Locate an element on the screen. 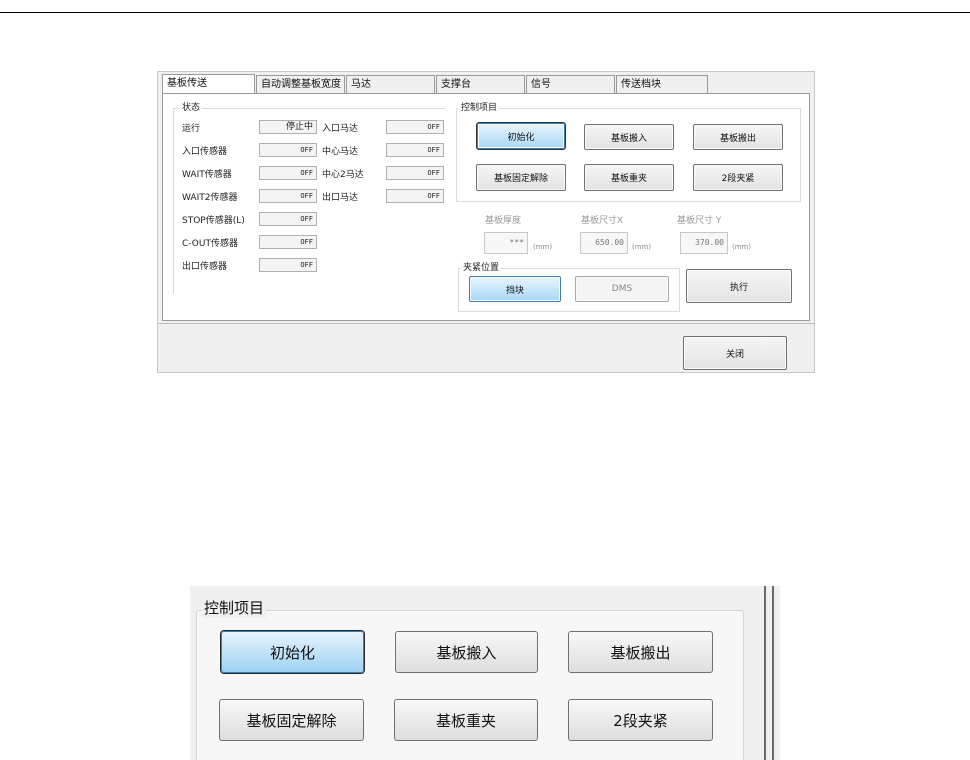 This screenshot has width=970, height=760. control-group-zoom: 控制项目 初始化 基板搬入 基板搬出 基板固定解除 基板重夹 2段夹紧 is located at coordinates (485, 673).